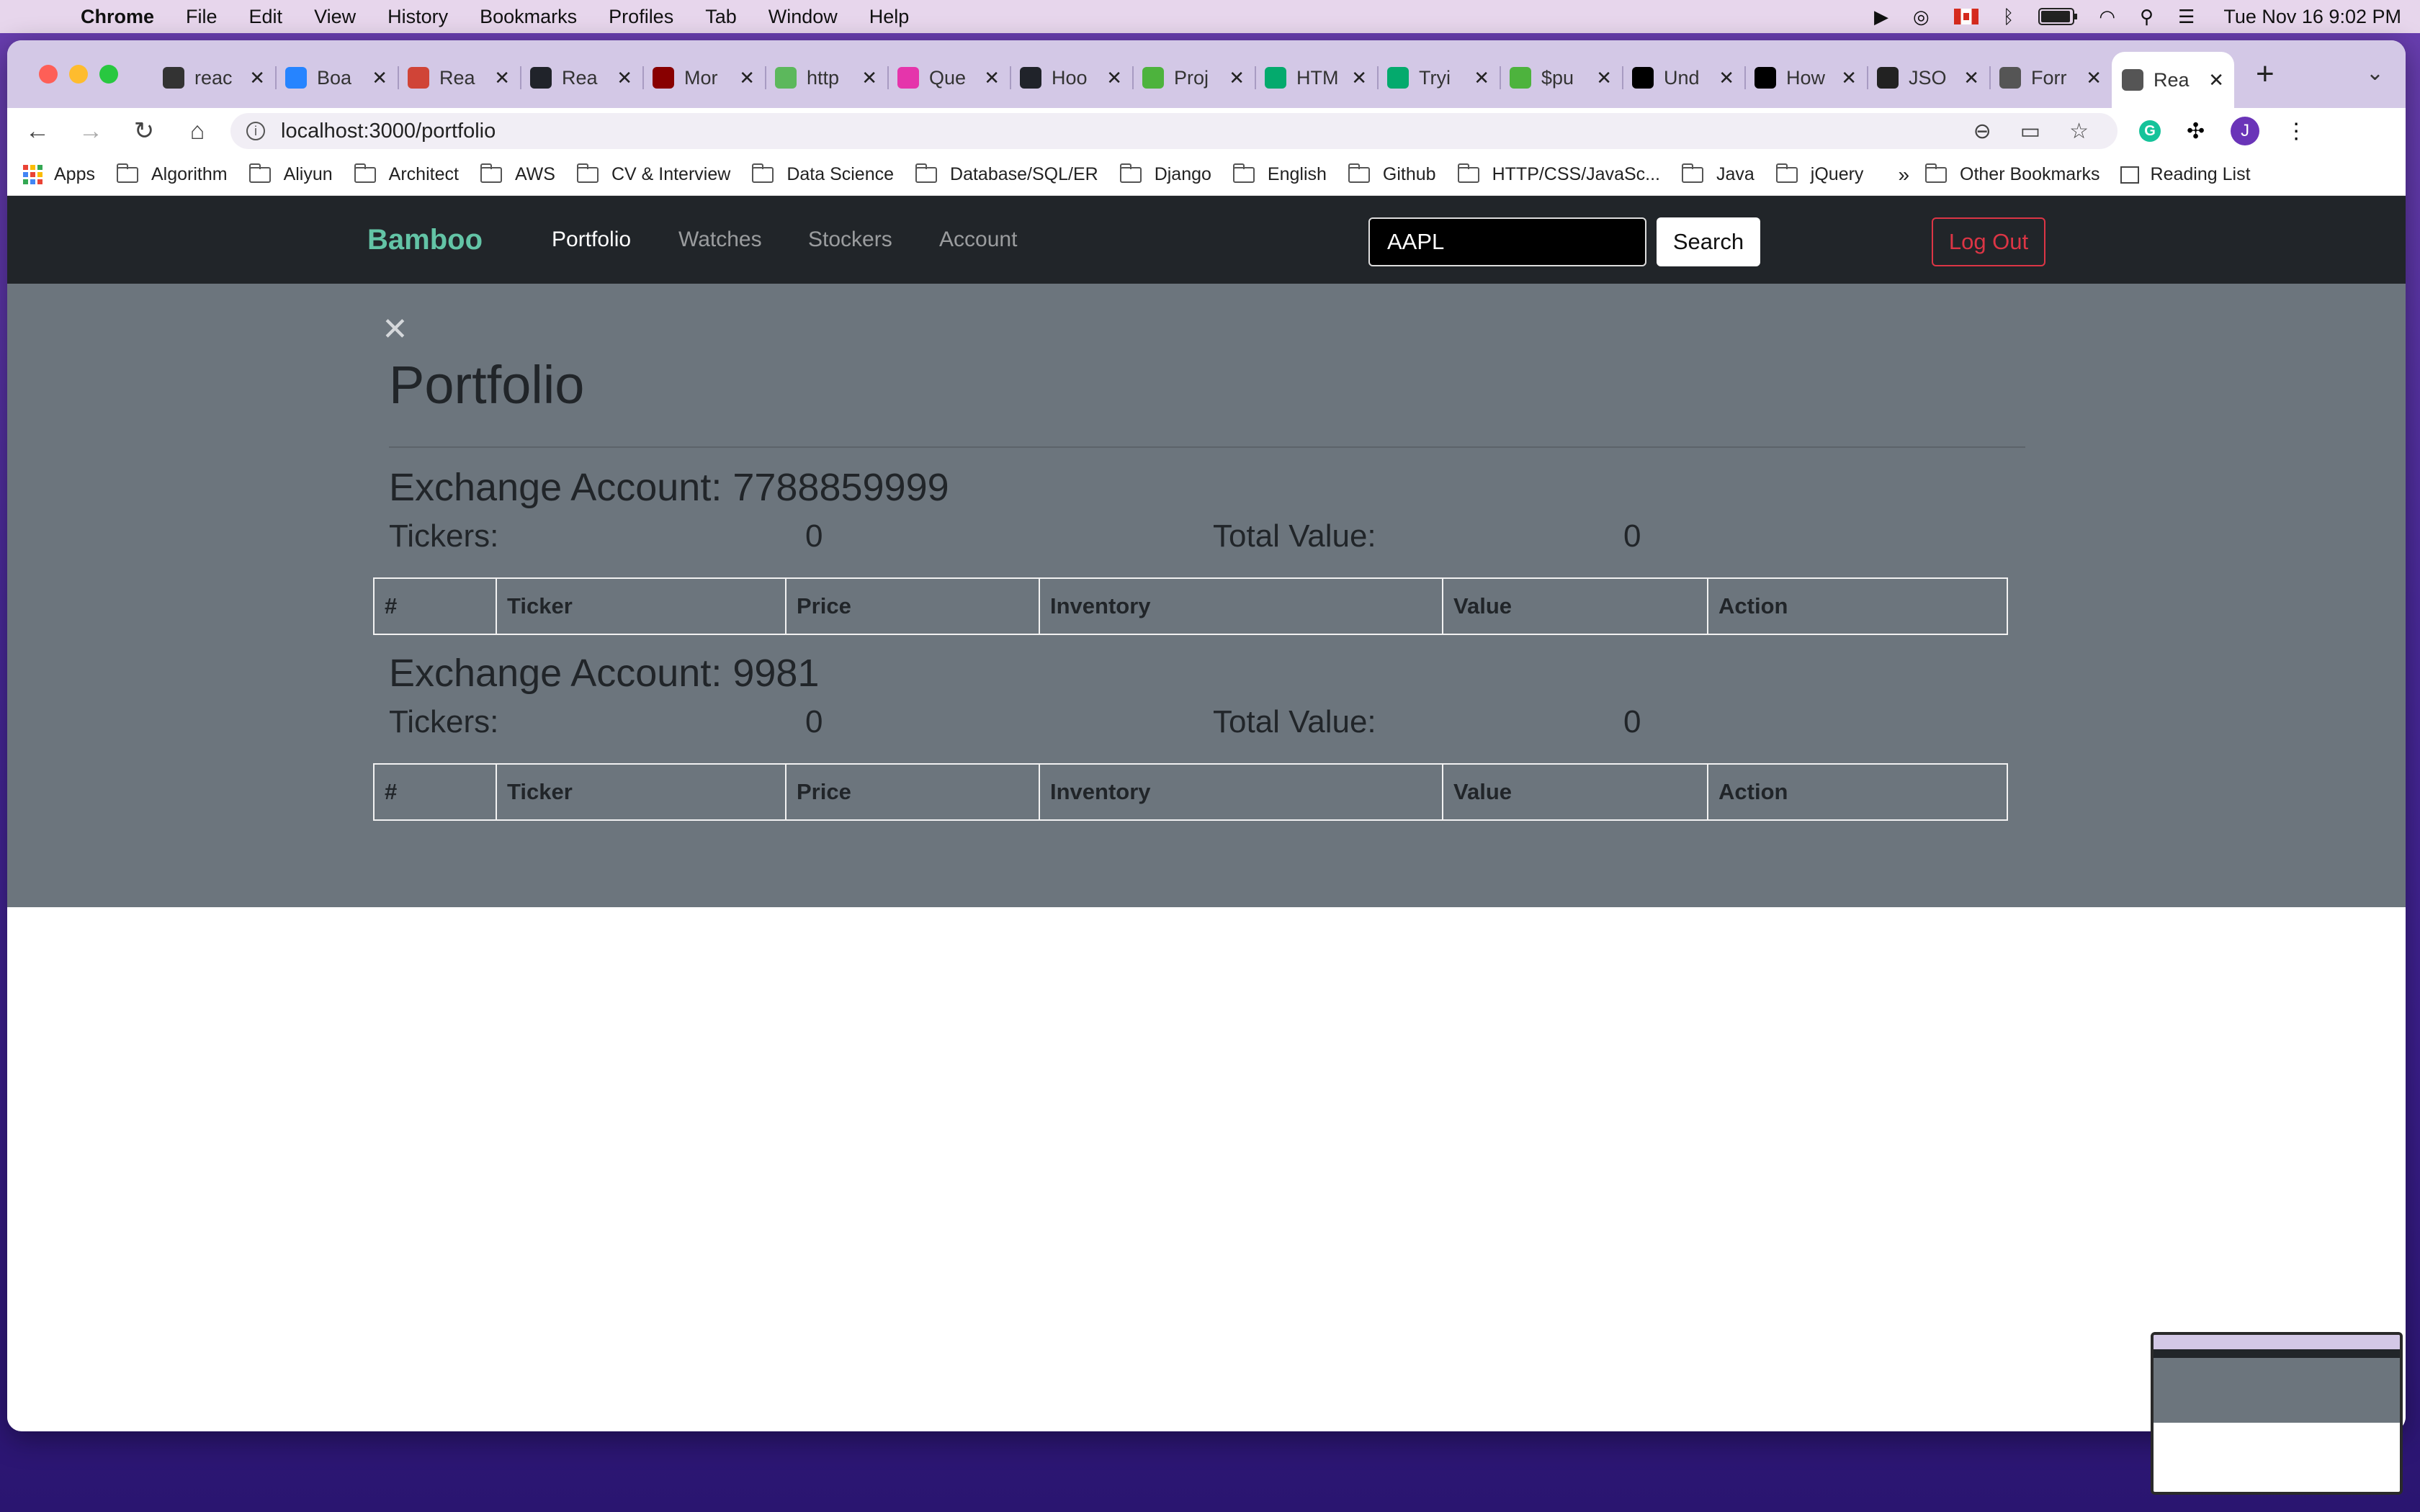 This screenshot has width=2420, height=1512. Describe the element at coordinates (1561, 77) in the screenshot. I see `browser-tab: $pu ✕` at that location.